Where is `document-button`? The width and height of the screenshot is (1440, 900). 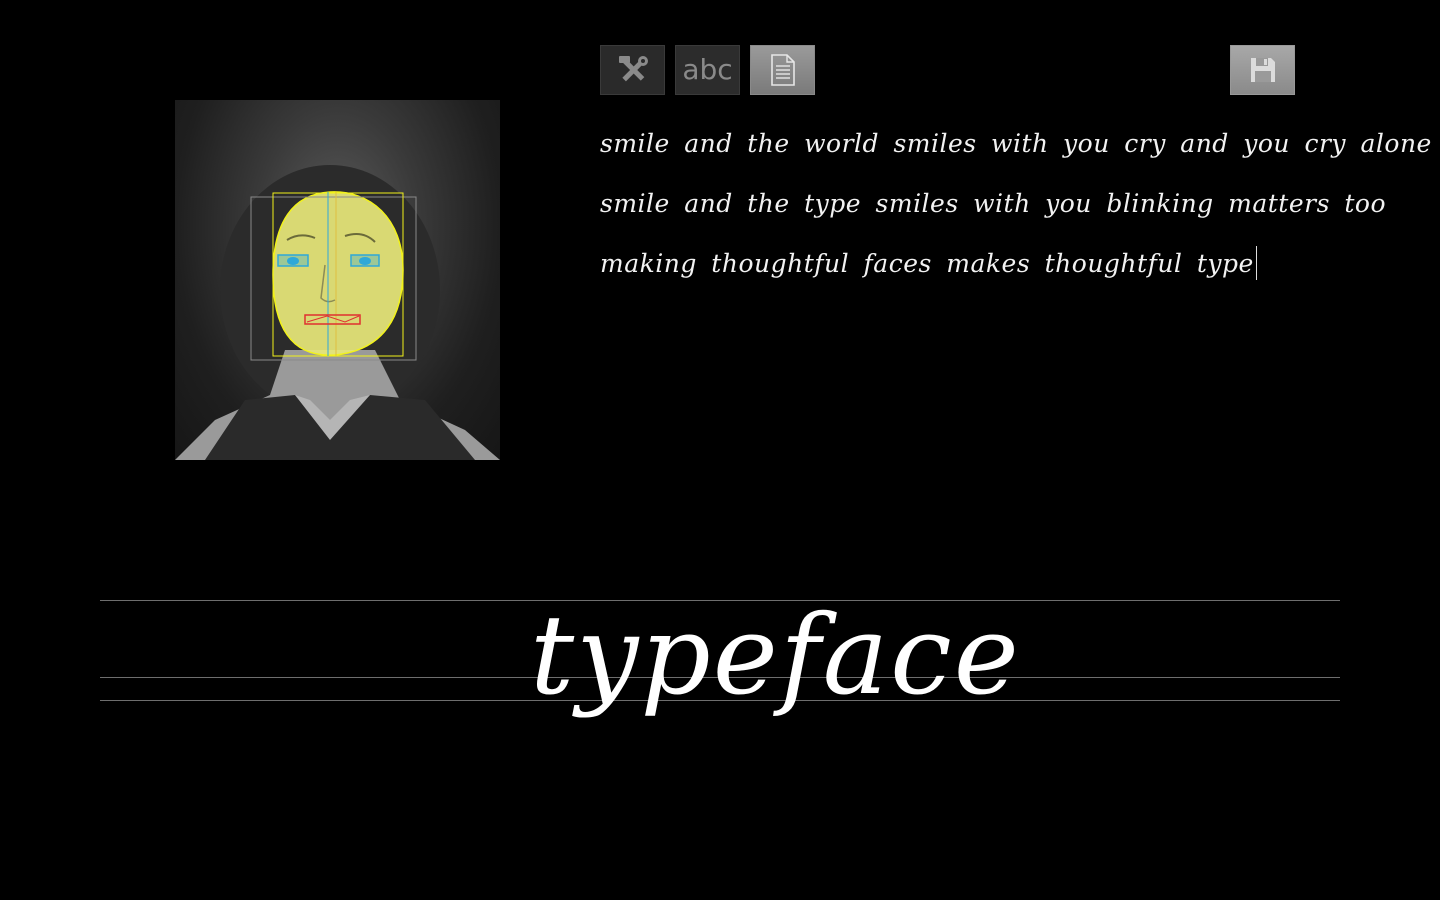
document-button is located at coordinates (782, 70).